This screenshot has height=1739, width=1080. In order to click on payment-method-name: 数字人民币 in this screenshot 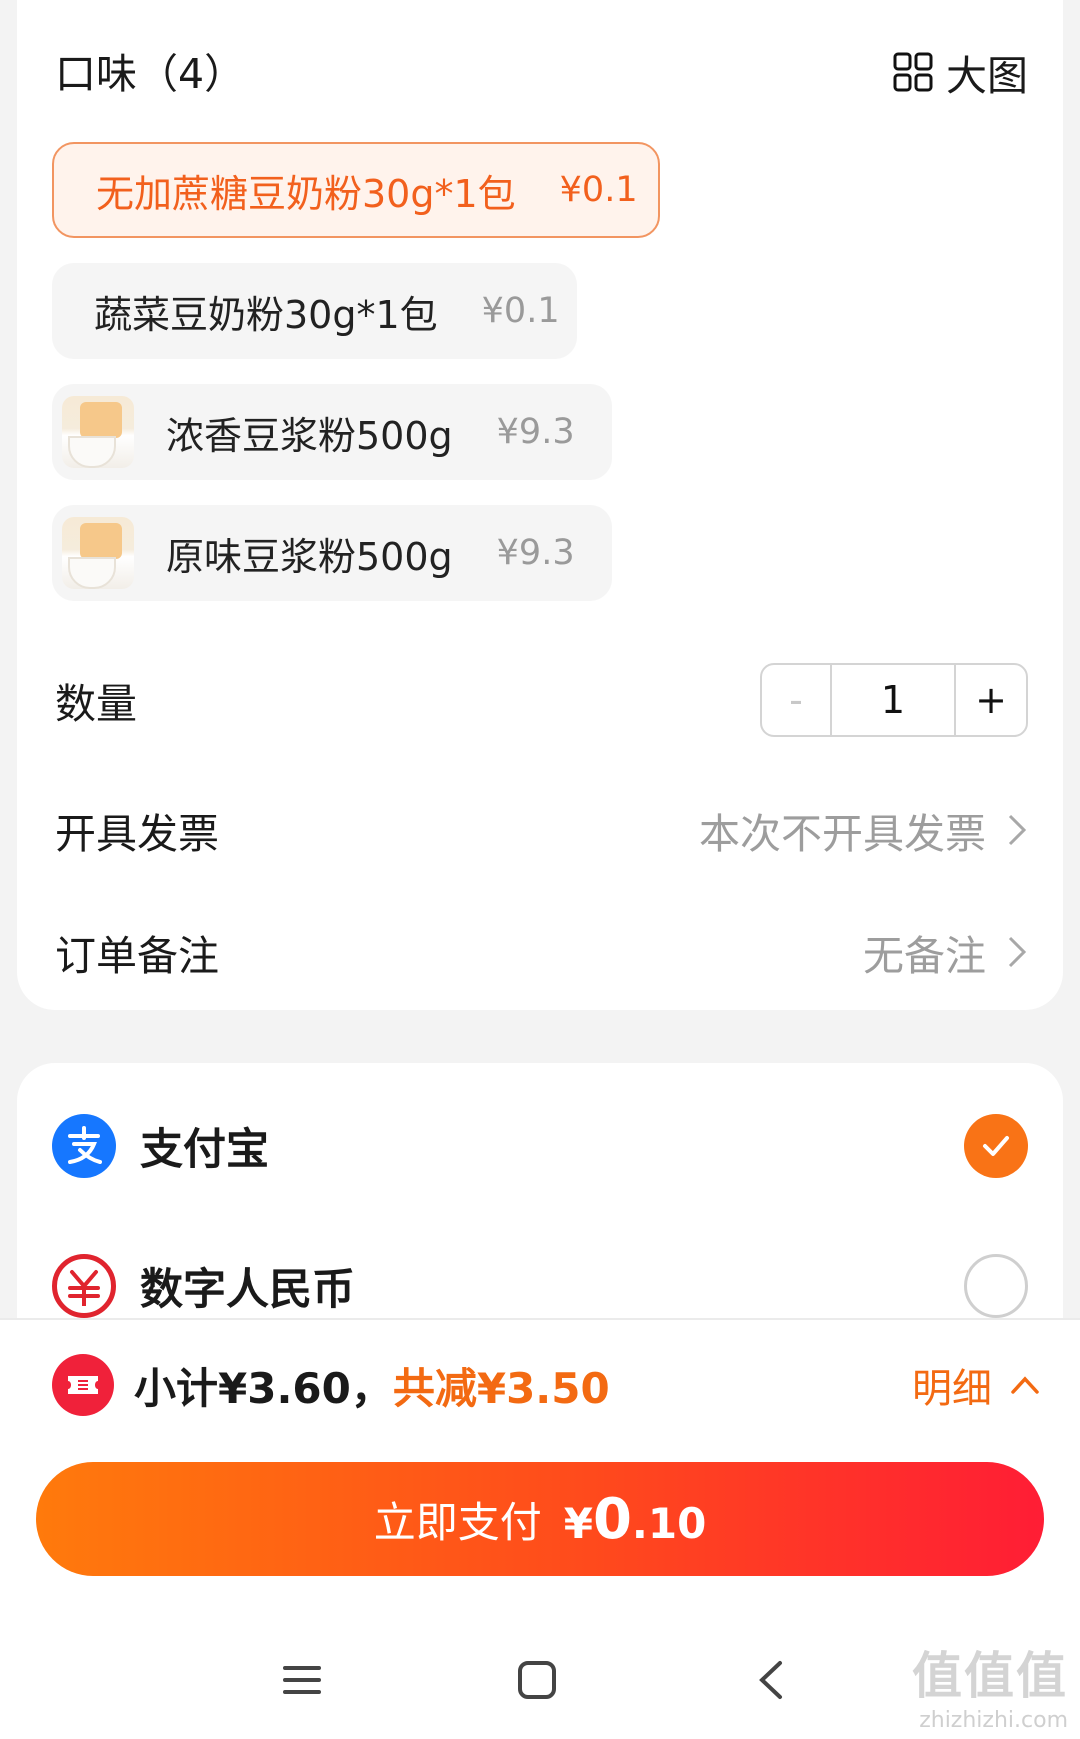, I will do `click(247, 1290)`.